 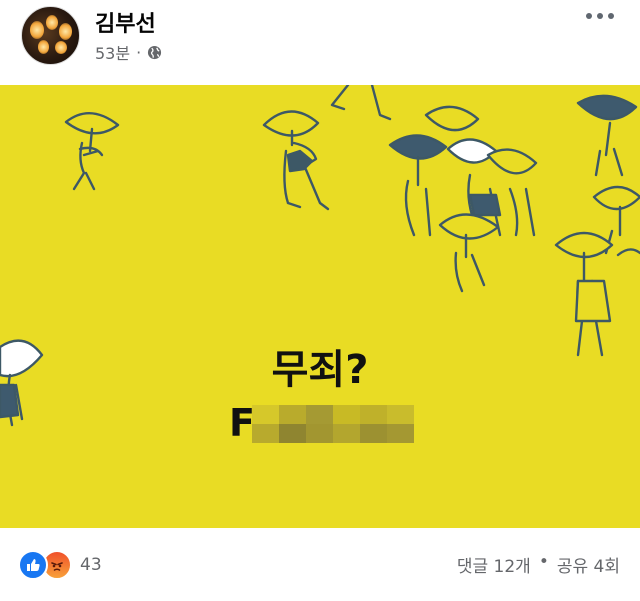 What do you see at coordinates (125, 22) in the screenshot?
I see `author-name: 김부선` at bounding box center [125, 22].